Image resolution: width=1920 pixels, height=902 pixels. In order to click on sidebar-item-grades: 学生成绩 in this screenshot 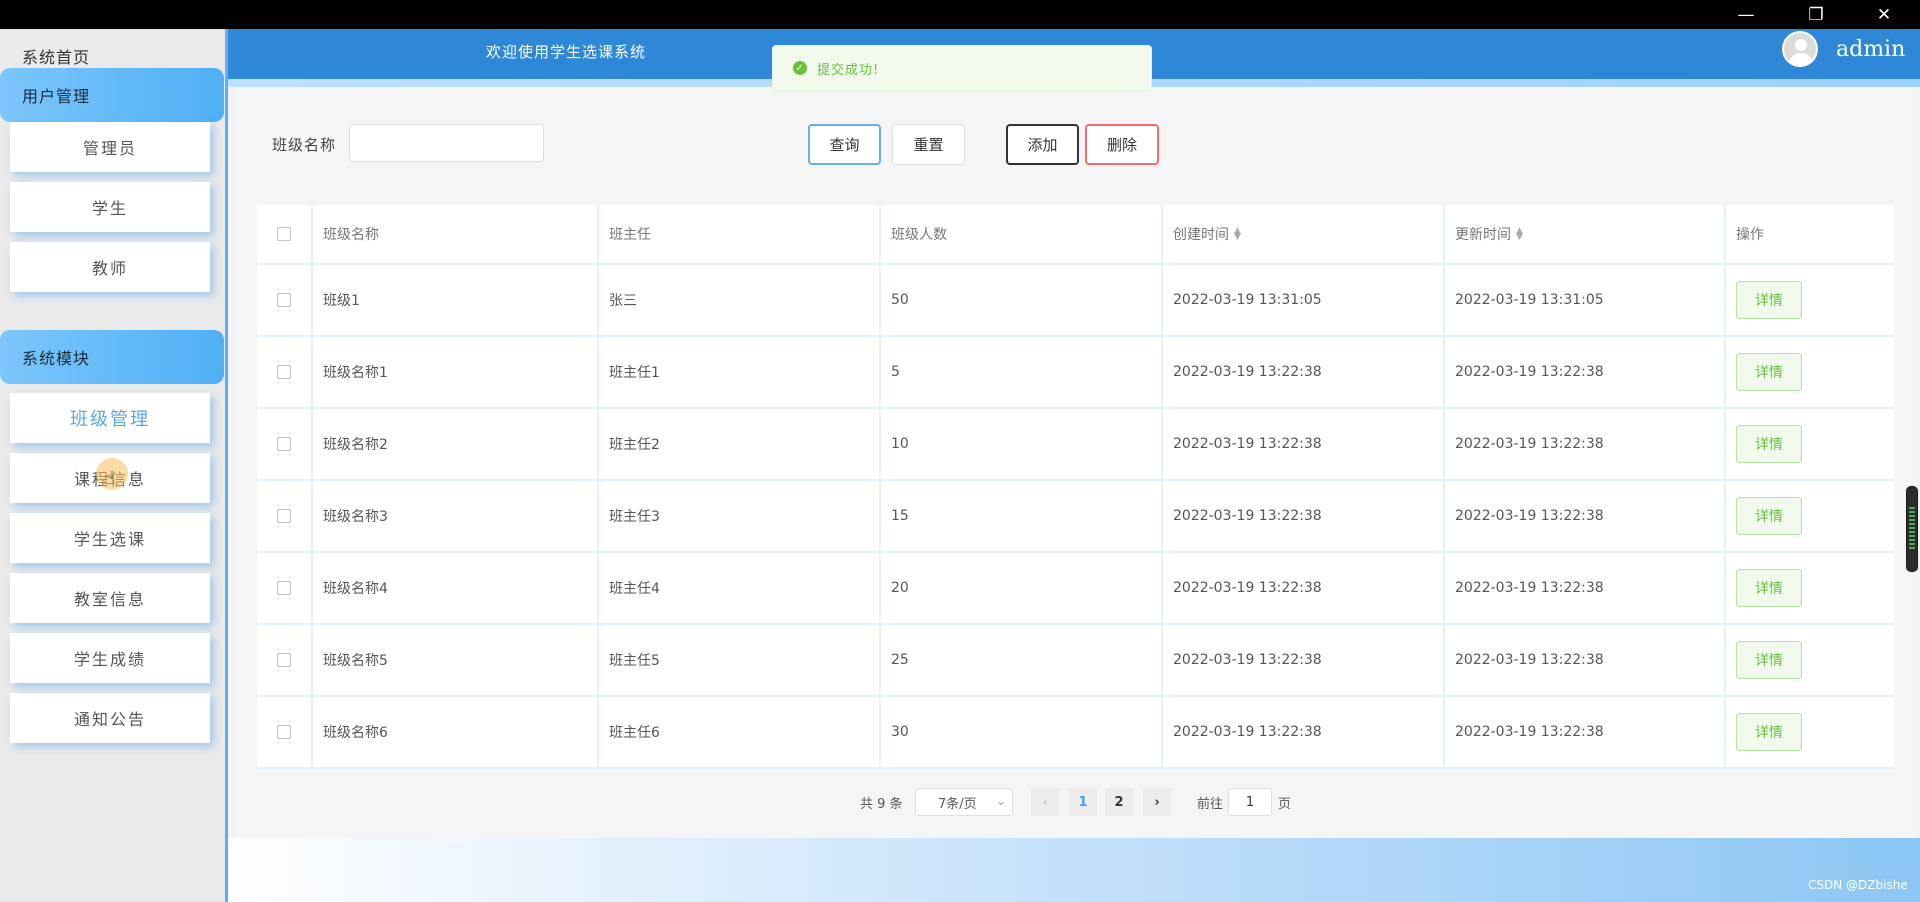, I will do `click(110, 658)`.